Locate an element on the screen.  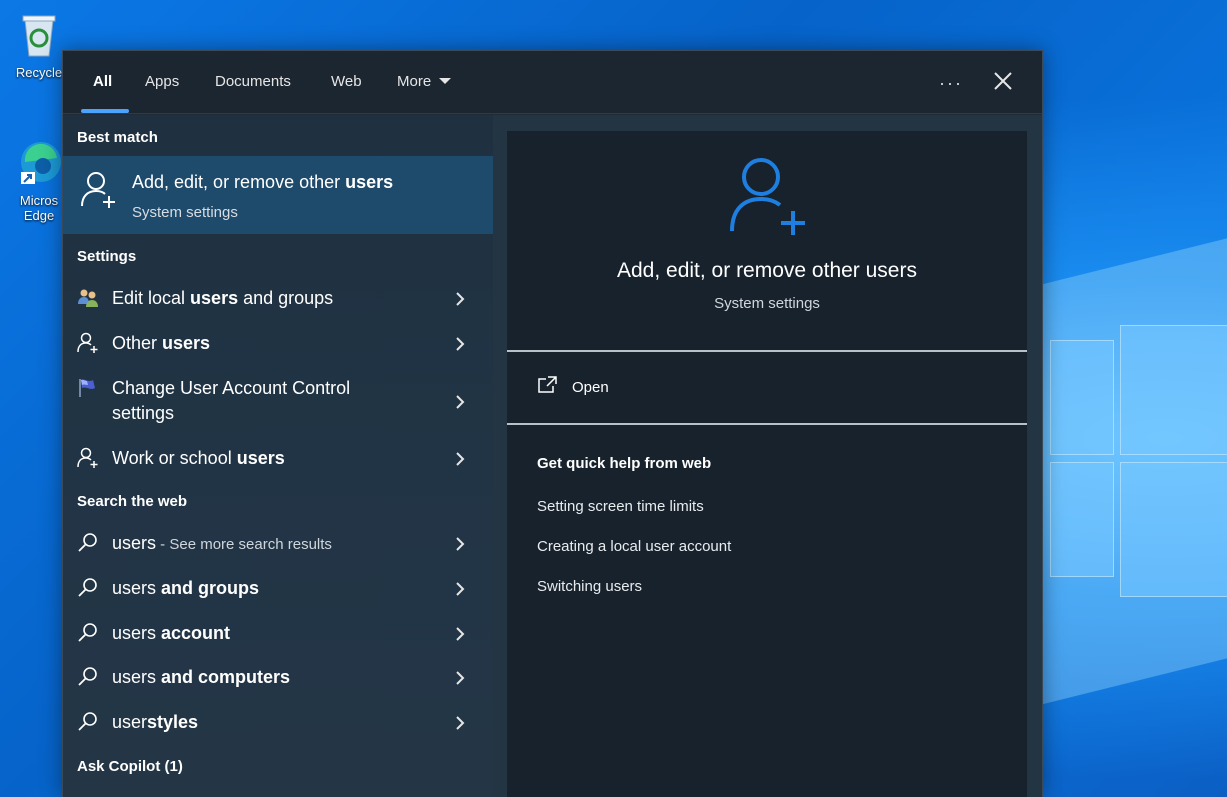
help-link: Switching users is located at coordinates (589, 586).